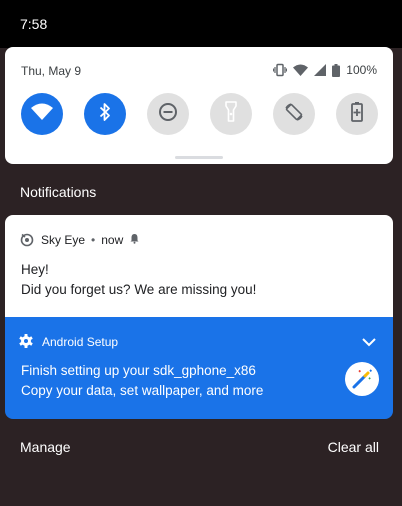 Image resolution: width=402 pixels, height=506 pixels. I want to click on setup-app-row: Android Setup, so click(69, 342).